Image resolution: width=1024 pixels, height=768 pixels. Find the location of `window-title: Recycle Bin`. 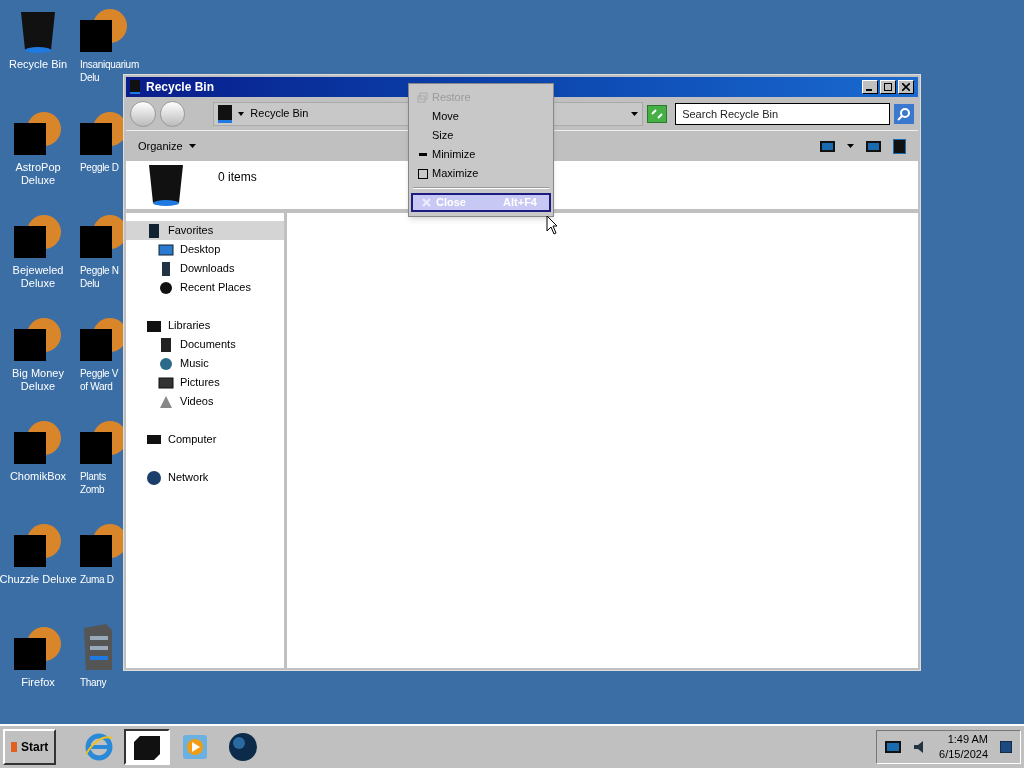

window-title: Recycle Bin is located at coordinates (180, 87).